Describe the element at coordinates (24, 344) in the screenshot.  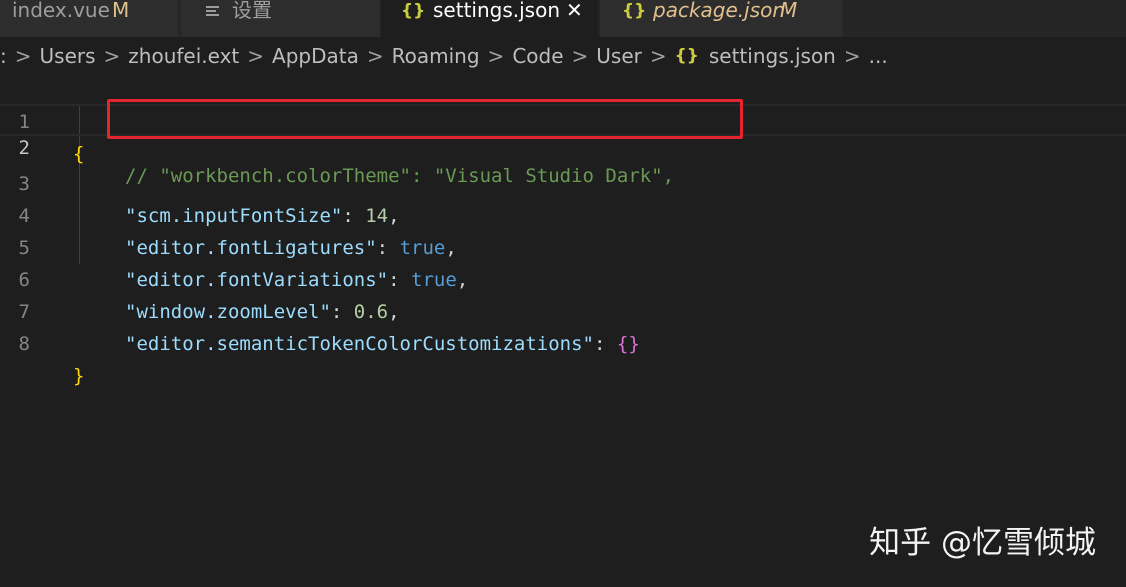
I see `line-number: 8` at that location.